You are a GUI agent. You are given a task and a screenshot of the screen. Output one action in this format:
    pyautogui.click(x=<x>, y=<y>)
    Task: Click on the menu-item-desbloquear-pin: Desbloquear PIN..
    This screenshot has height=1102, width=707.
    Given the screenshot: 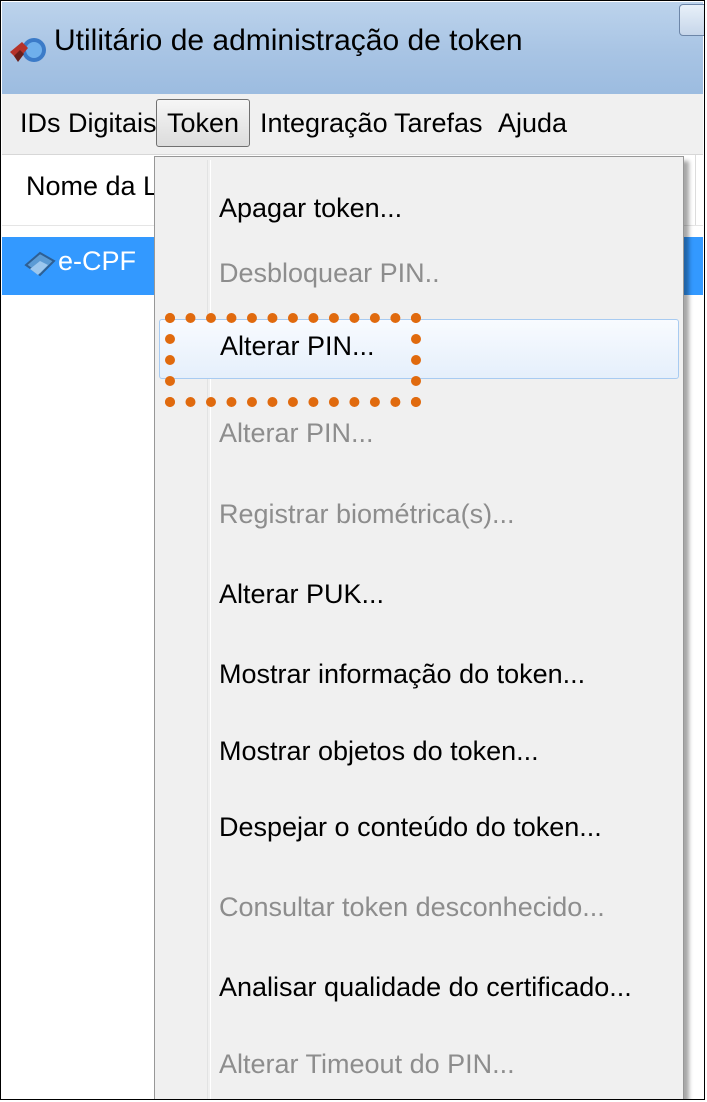 What is the action you would take?
    pyautogui.click(x=419, y=276)
    